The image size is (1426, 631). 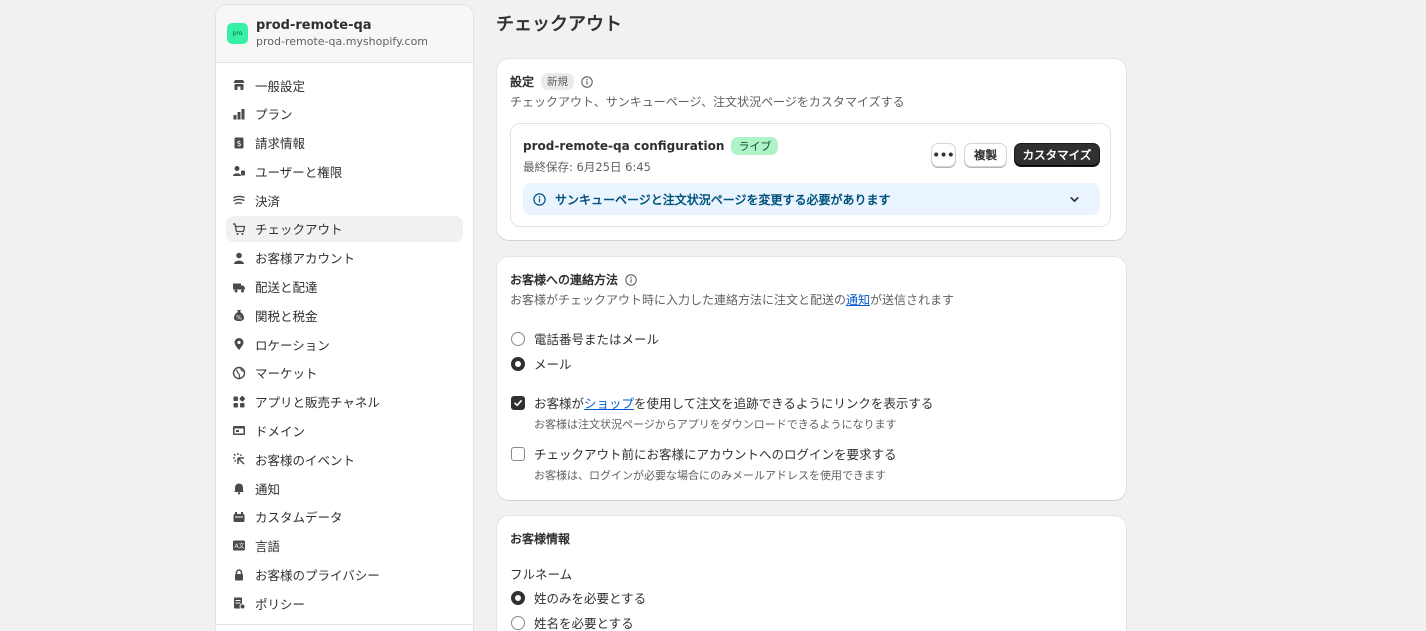 I want to click on truck-icon, so click(x=239, y=287).